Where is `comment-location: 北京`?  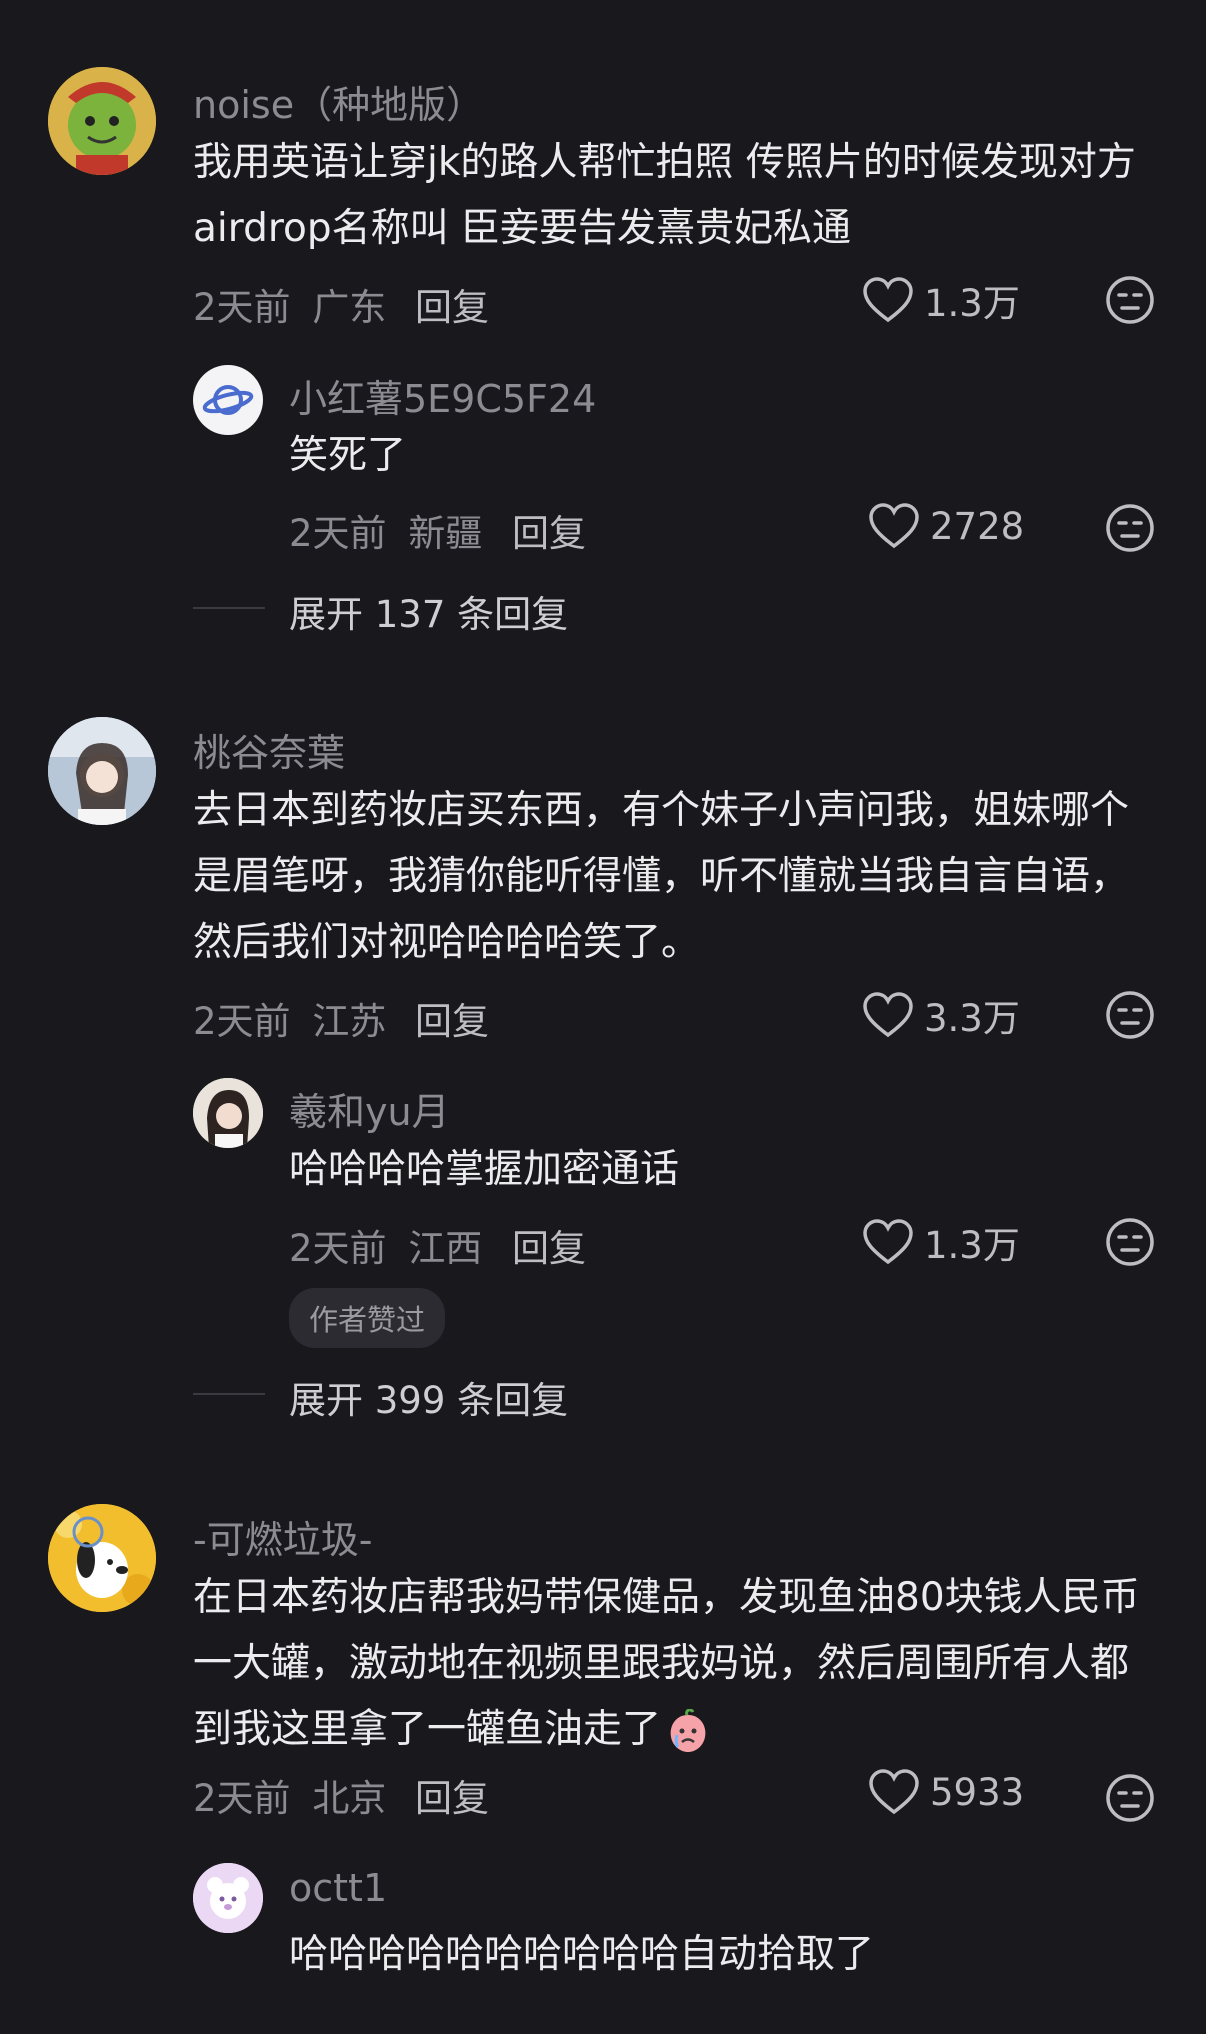 comment-location: 北京 is located at coordinates (349, 1798).